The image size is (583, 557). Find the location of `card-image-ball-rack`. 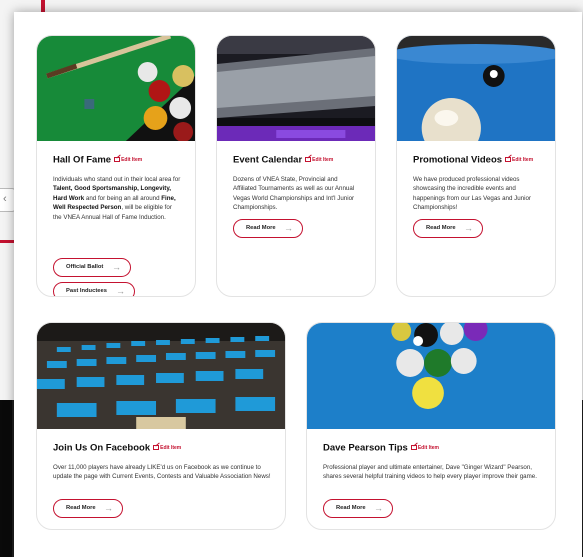

card-image-ball-rack is located at coordinates (431, 376).